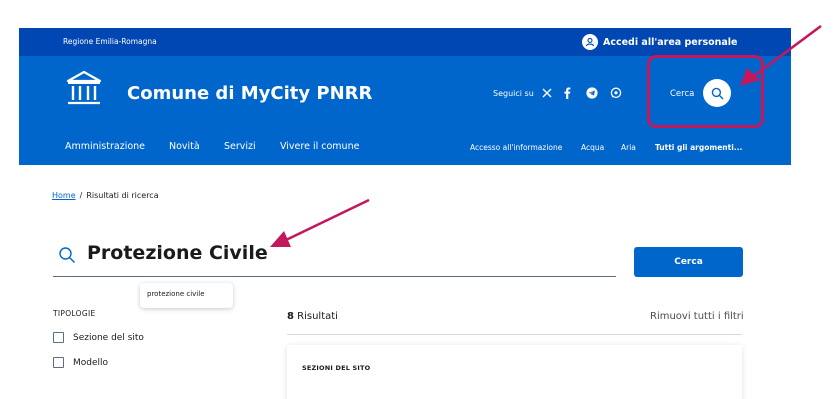 This screenshot has width=838, height=399. What do you see at coordinates (122, 195) in the screenshot?
I see `breadcrumb-current: Risultati di ricerca` at bounding box center [122, 195].